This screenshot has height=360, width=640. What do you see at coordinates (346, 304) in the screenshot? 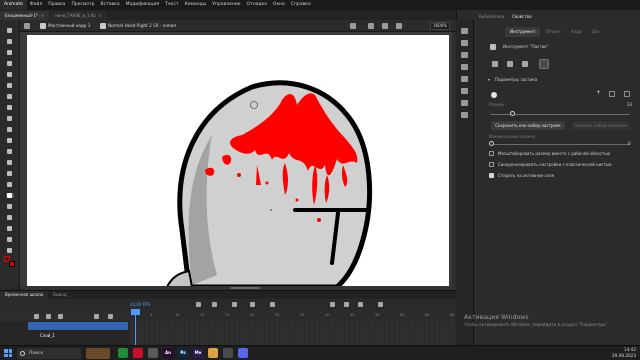
I see `play-icon` at bounding box center [346, 304].